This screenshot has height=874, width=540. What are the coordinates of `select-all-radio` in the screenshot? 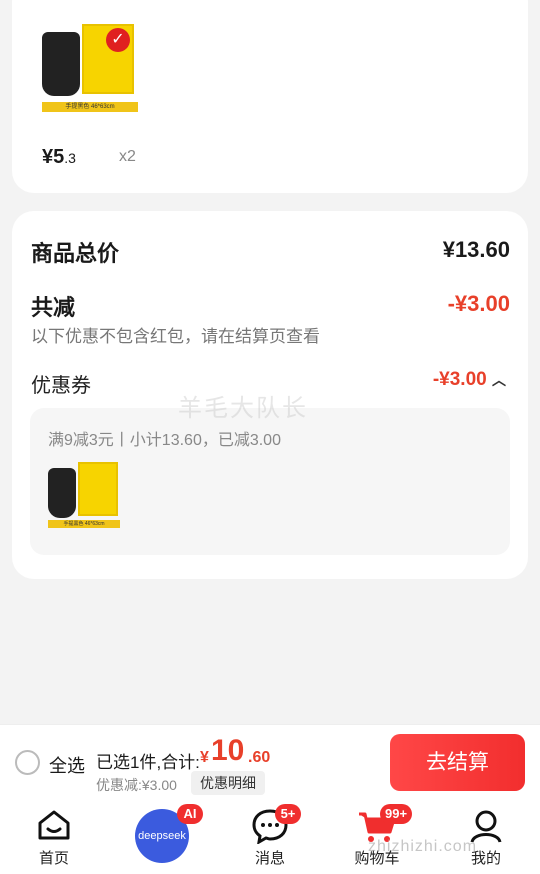 It's located at (27, 762).